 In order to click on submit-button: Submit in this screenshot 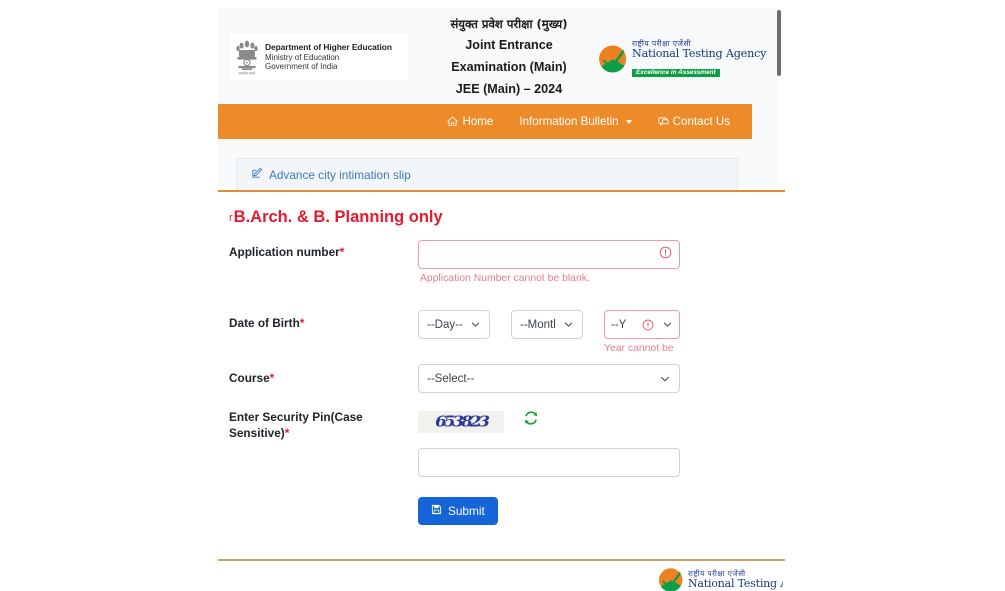, I will do `click(458, 511)`.